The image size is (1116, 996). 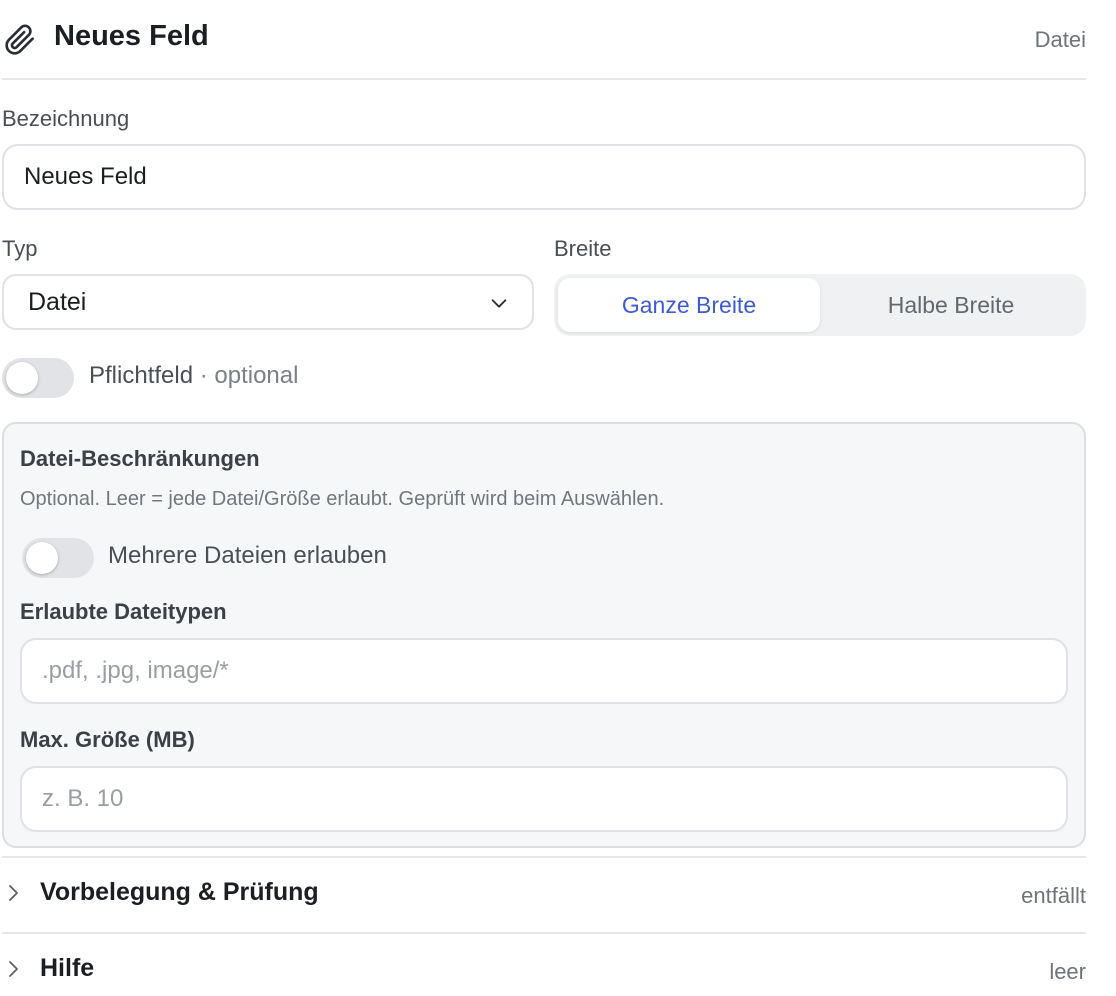 I want to click on max-size-label: Max. Größe (MB), so click(x=107, y=739).